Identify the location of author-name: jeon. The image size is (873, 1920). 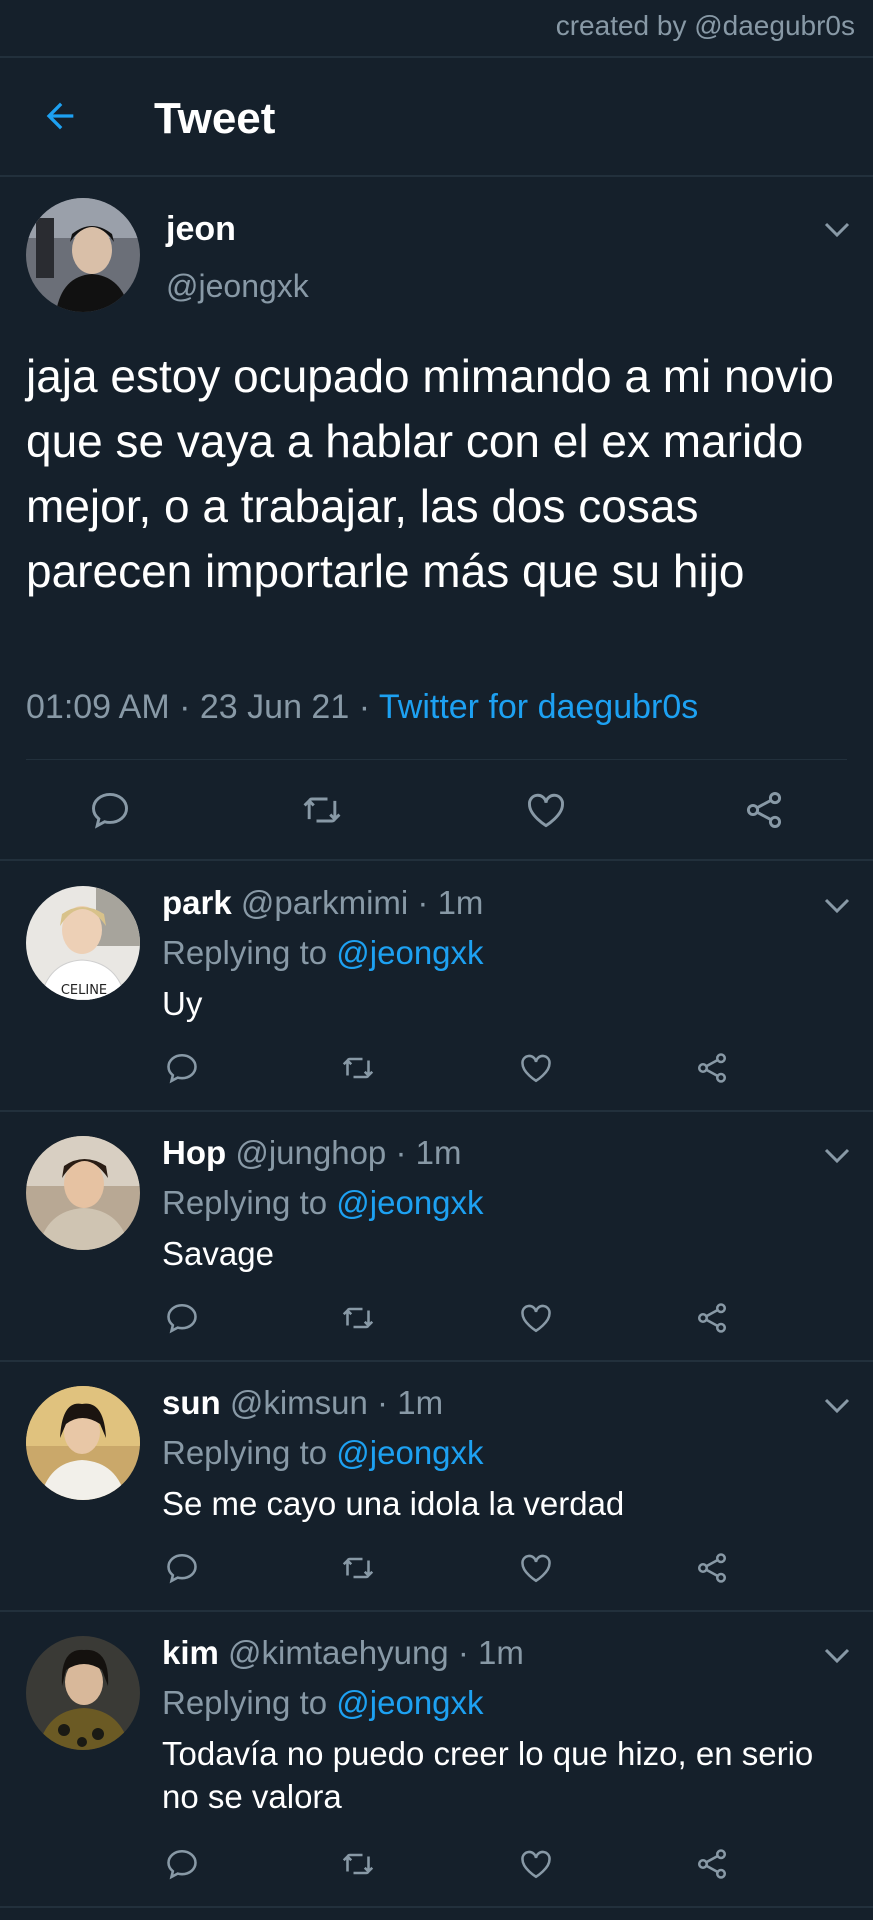
(201, 229).